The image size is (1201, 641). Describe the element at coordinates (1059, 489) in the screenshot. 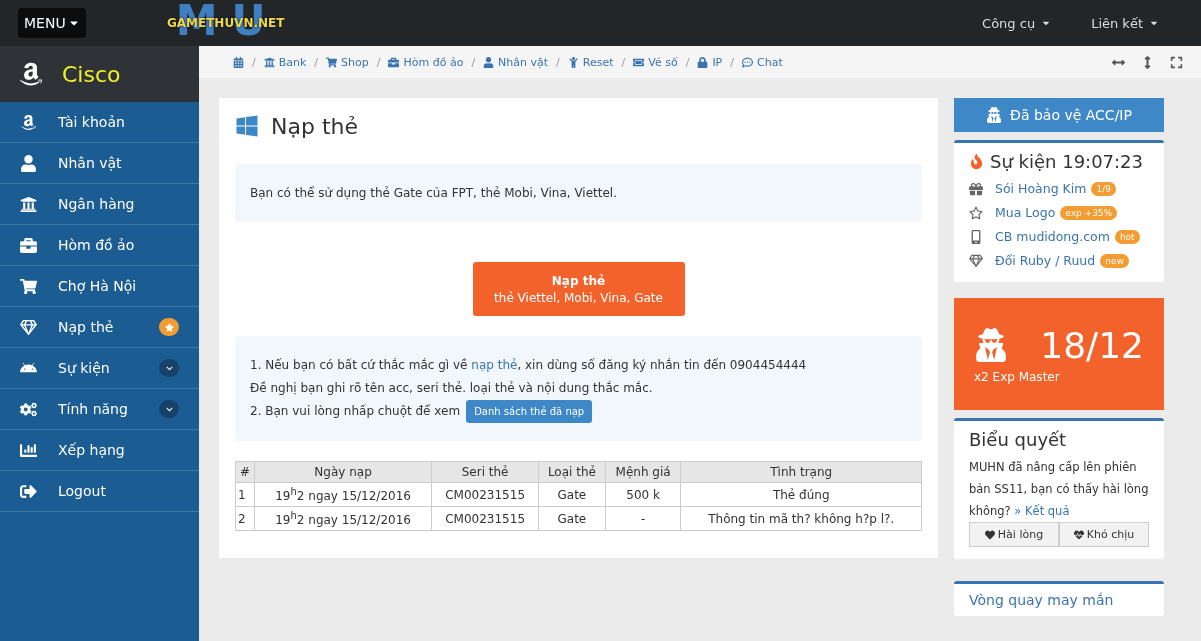

I see `poll-question: MUHN đã nâng cấp lên phiên bản SS11, bạn có thấy hài lòng không? » Kết quả` at that location.